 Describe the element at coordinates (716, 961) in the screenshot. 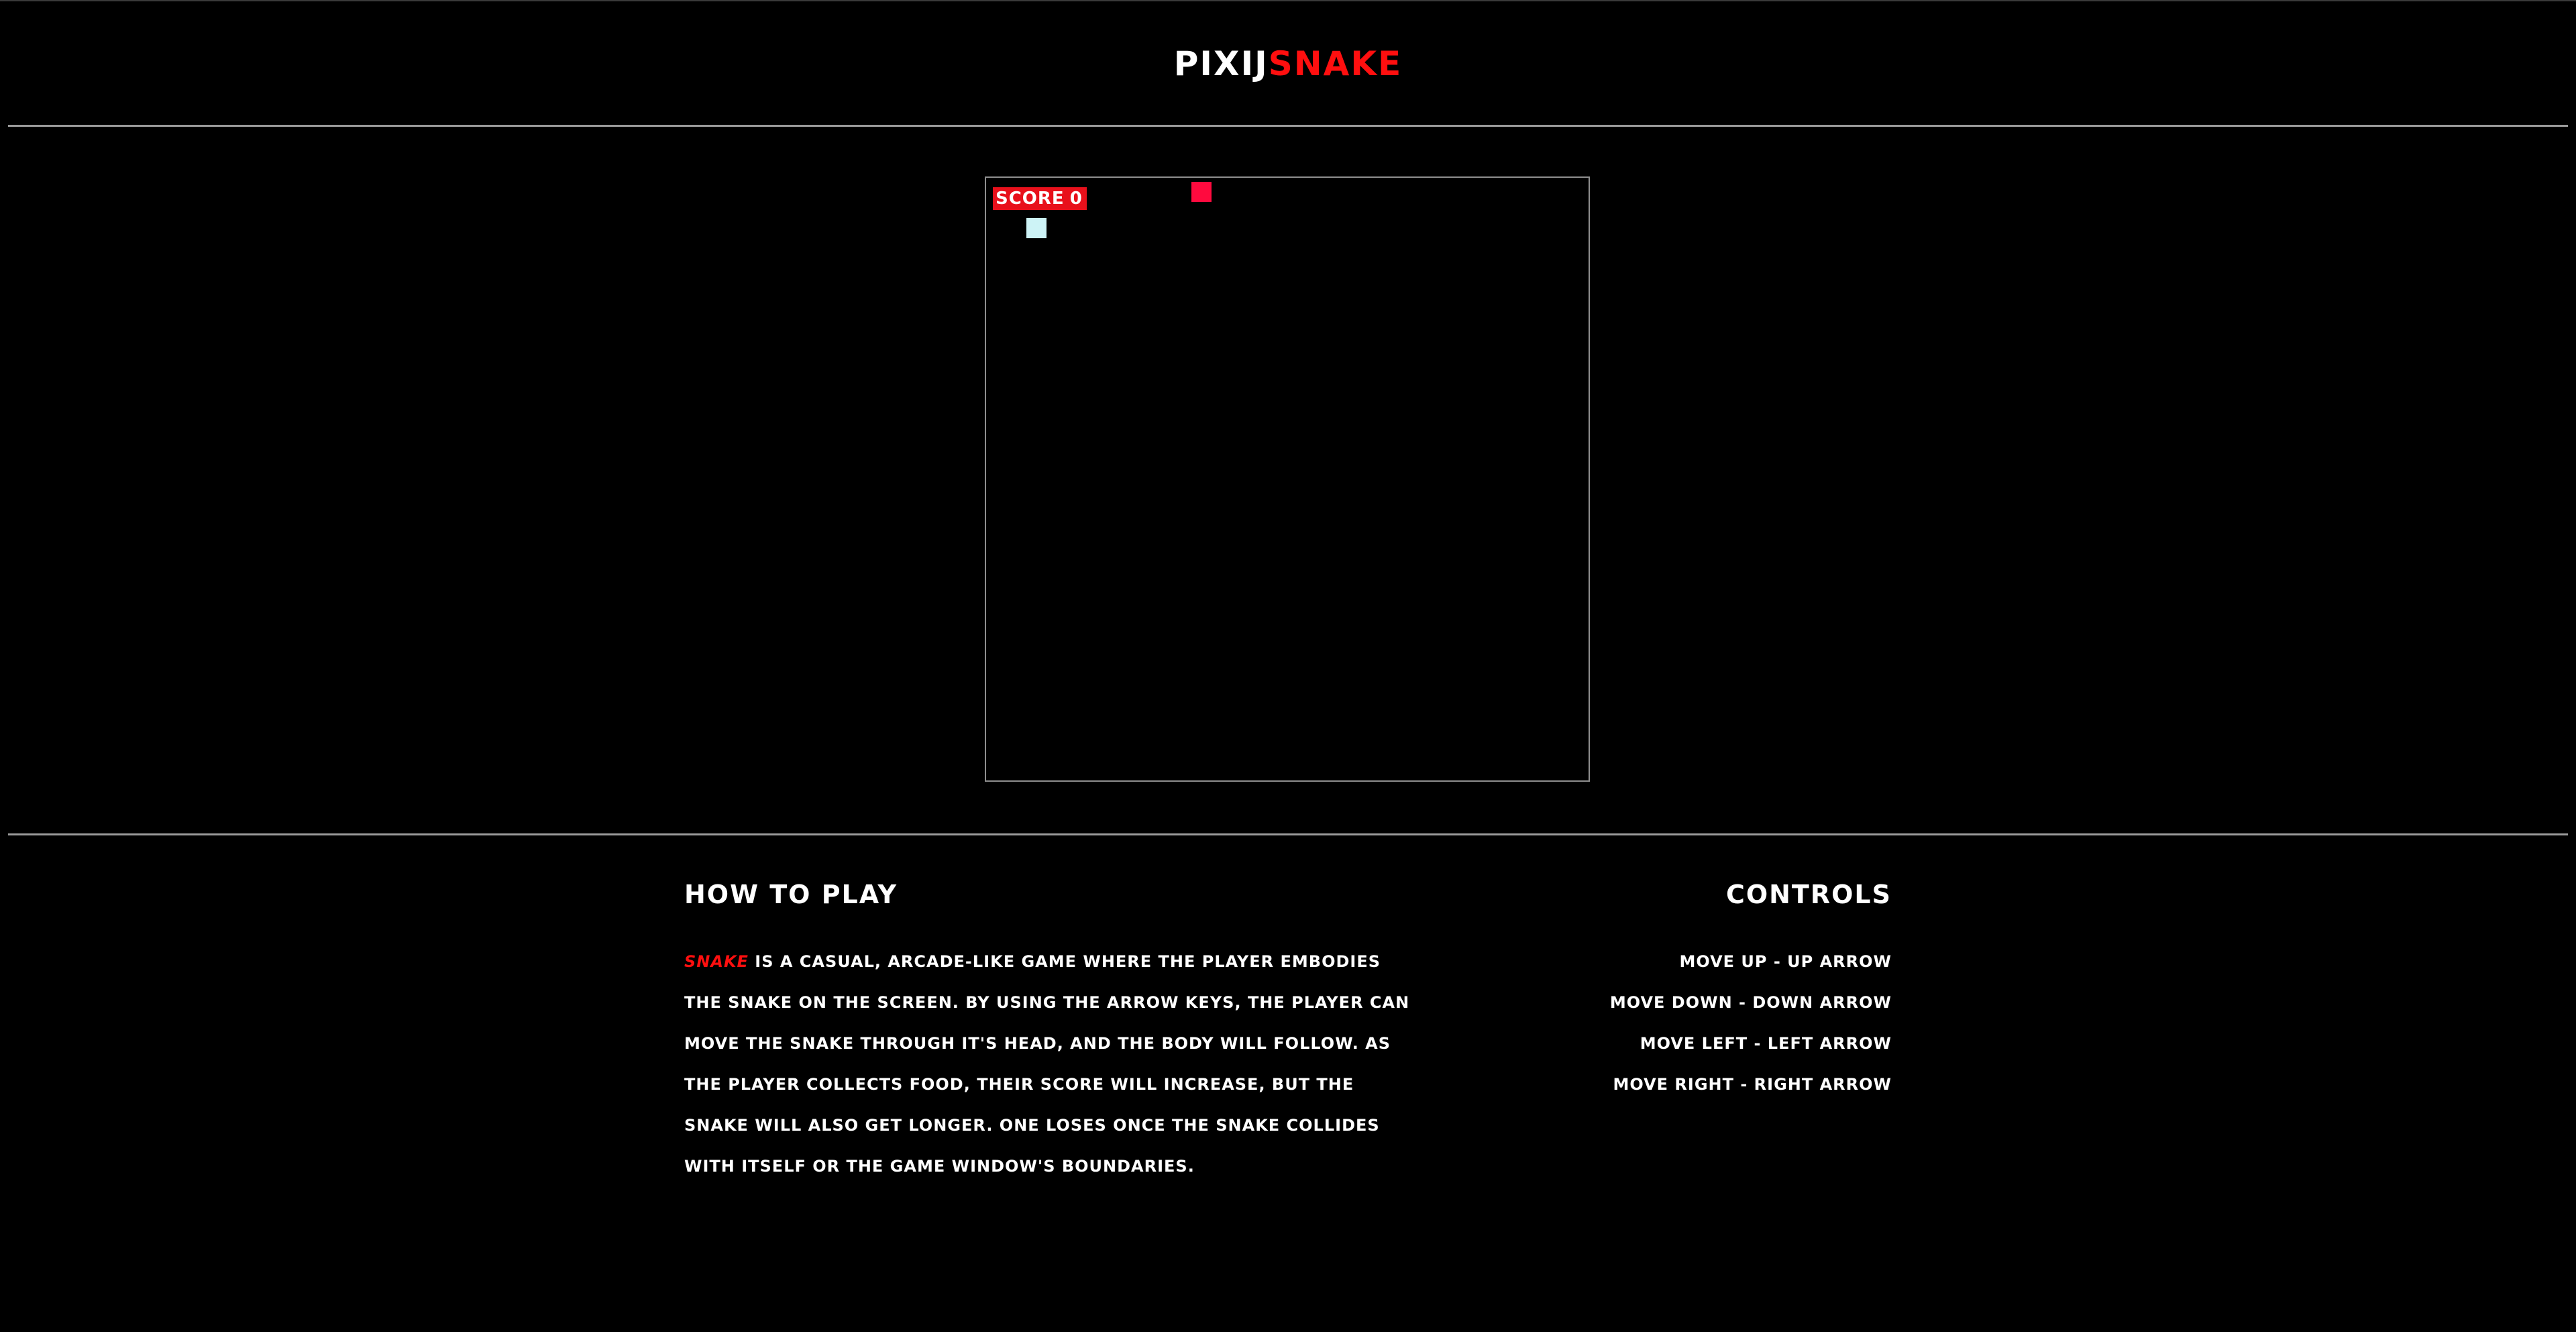

I see `snake-highlight: SNAKE` at that location.